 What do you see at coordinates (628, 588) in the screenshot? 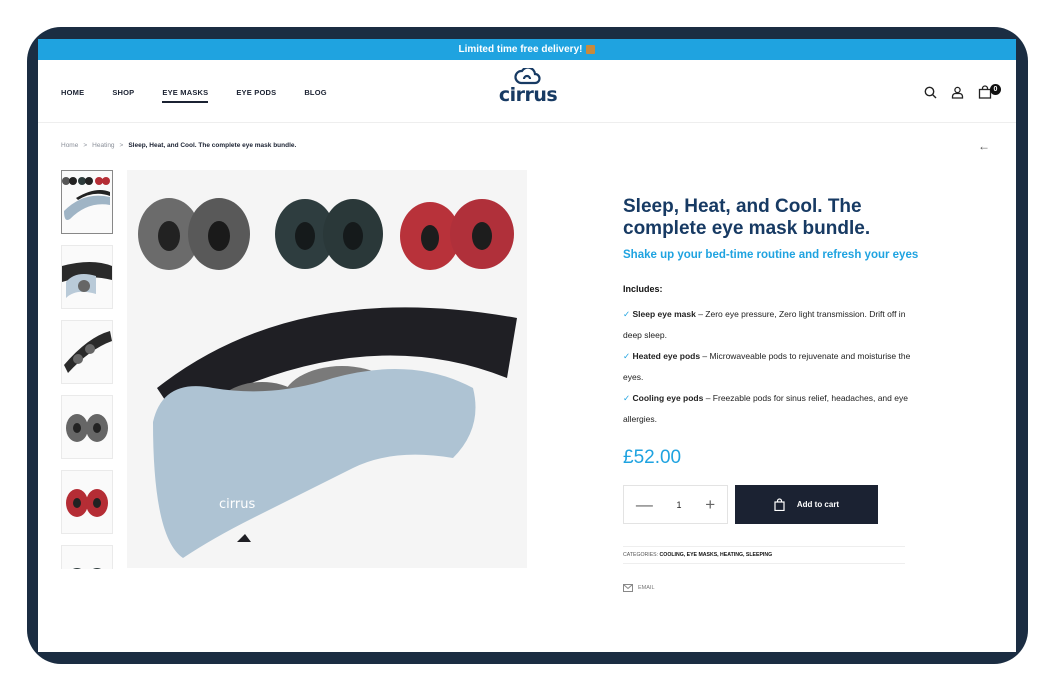
I see `email-icon` at bounding box center [628, 588].